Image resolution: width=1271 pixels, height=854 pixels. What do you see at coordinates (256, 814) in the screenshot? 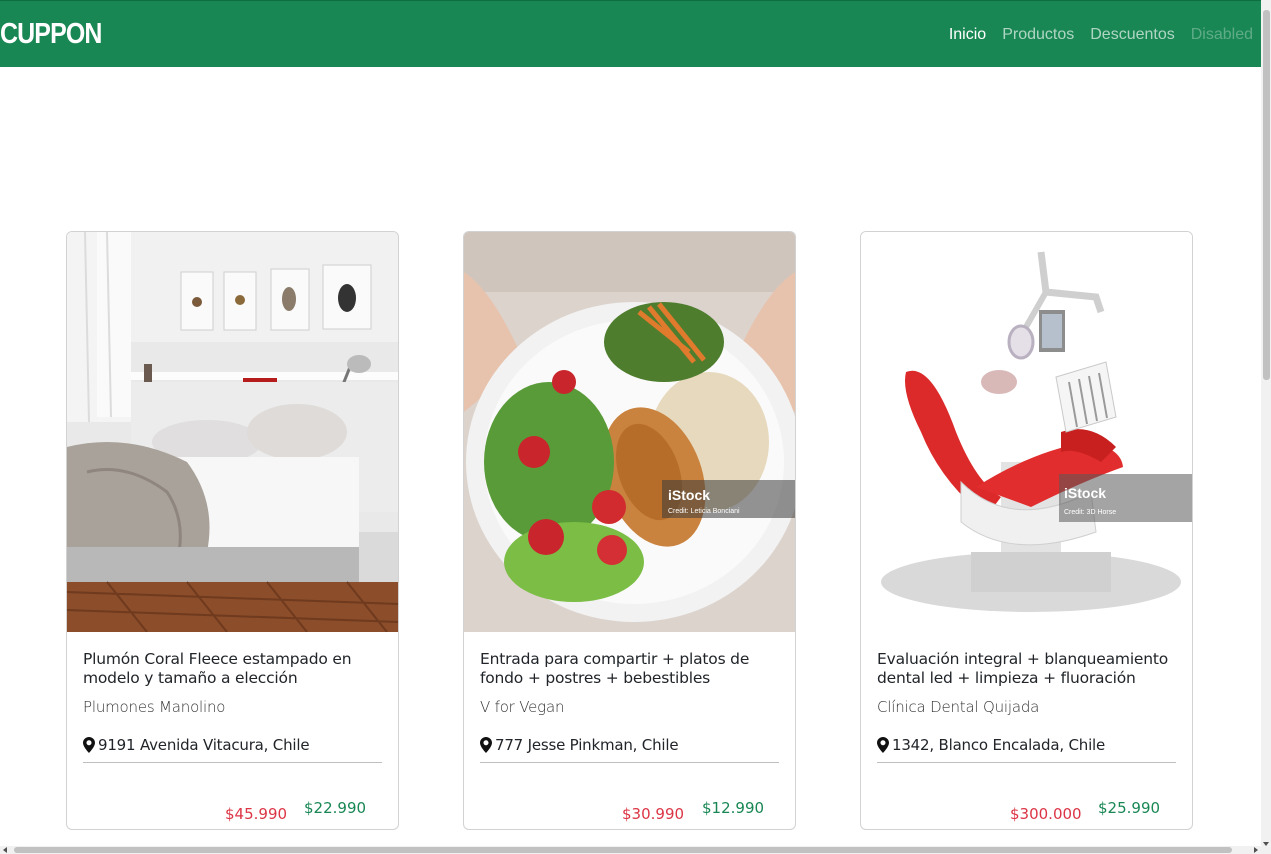
I see `price-original: $45.990` at bounding box center [256, 814].